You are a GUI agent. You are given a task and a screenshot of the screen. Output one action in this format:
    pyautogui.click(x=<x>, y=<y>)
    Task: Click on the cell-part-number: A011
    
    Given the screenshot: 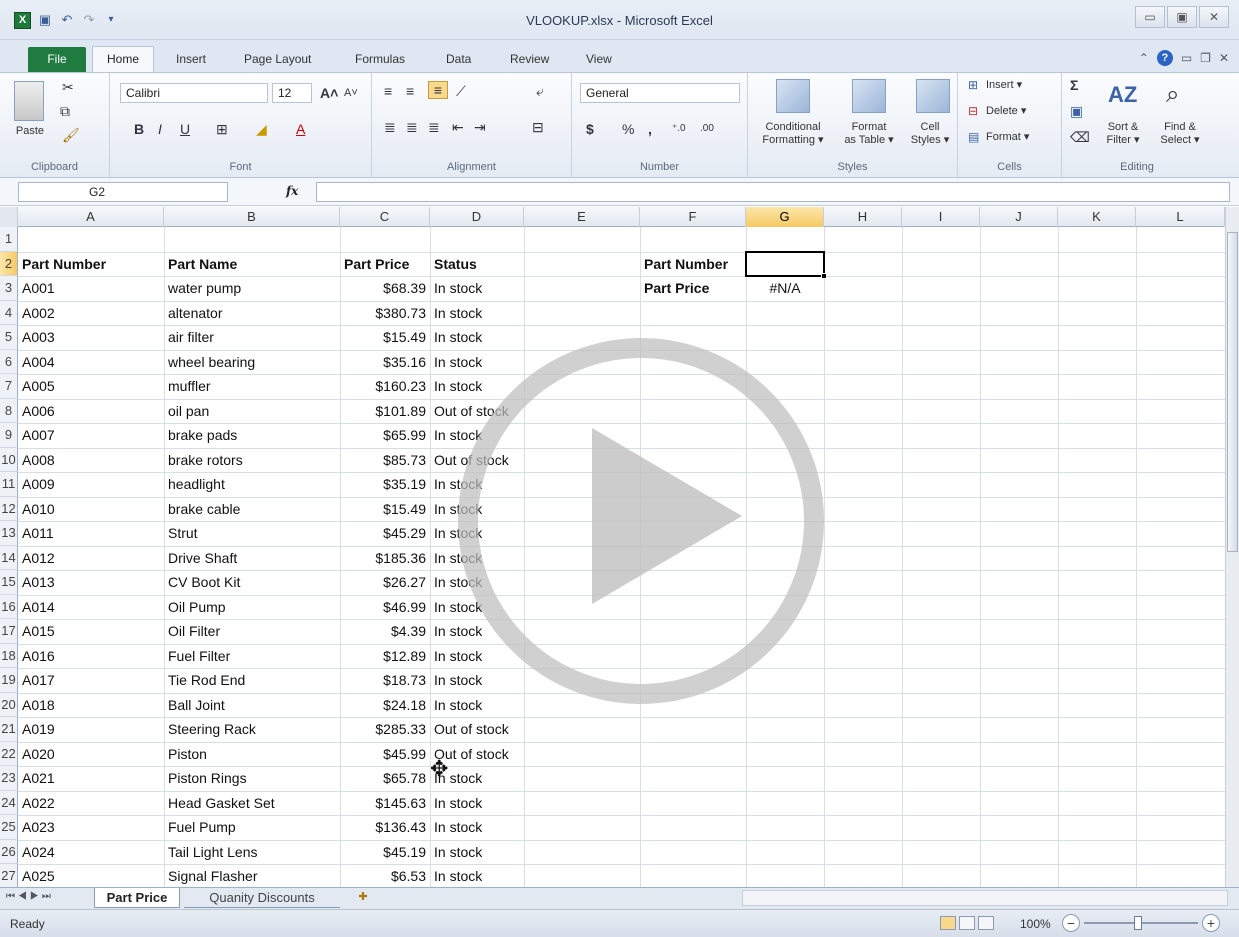 What is the action you would take?
    pyautogui.click(x=91, y=533)
    